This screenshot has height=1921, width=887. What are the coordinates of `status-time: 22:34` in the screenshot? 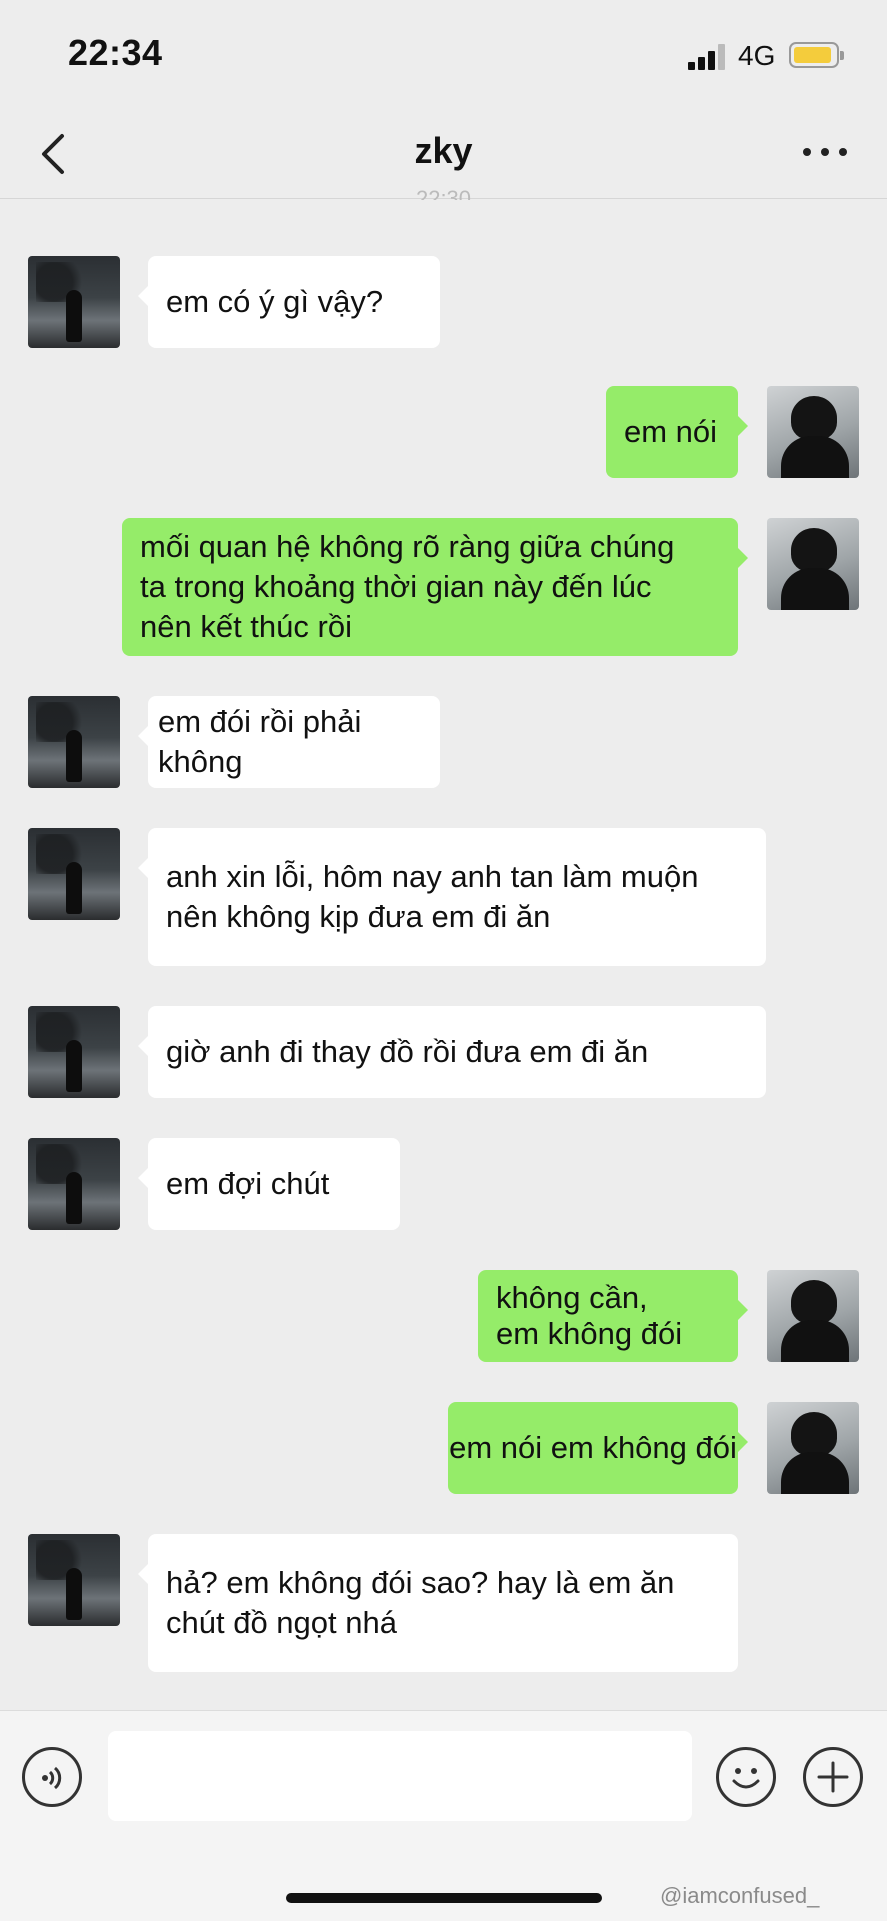 It's located at (115, 52).